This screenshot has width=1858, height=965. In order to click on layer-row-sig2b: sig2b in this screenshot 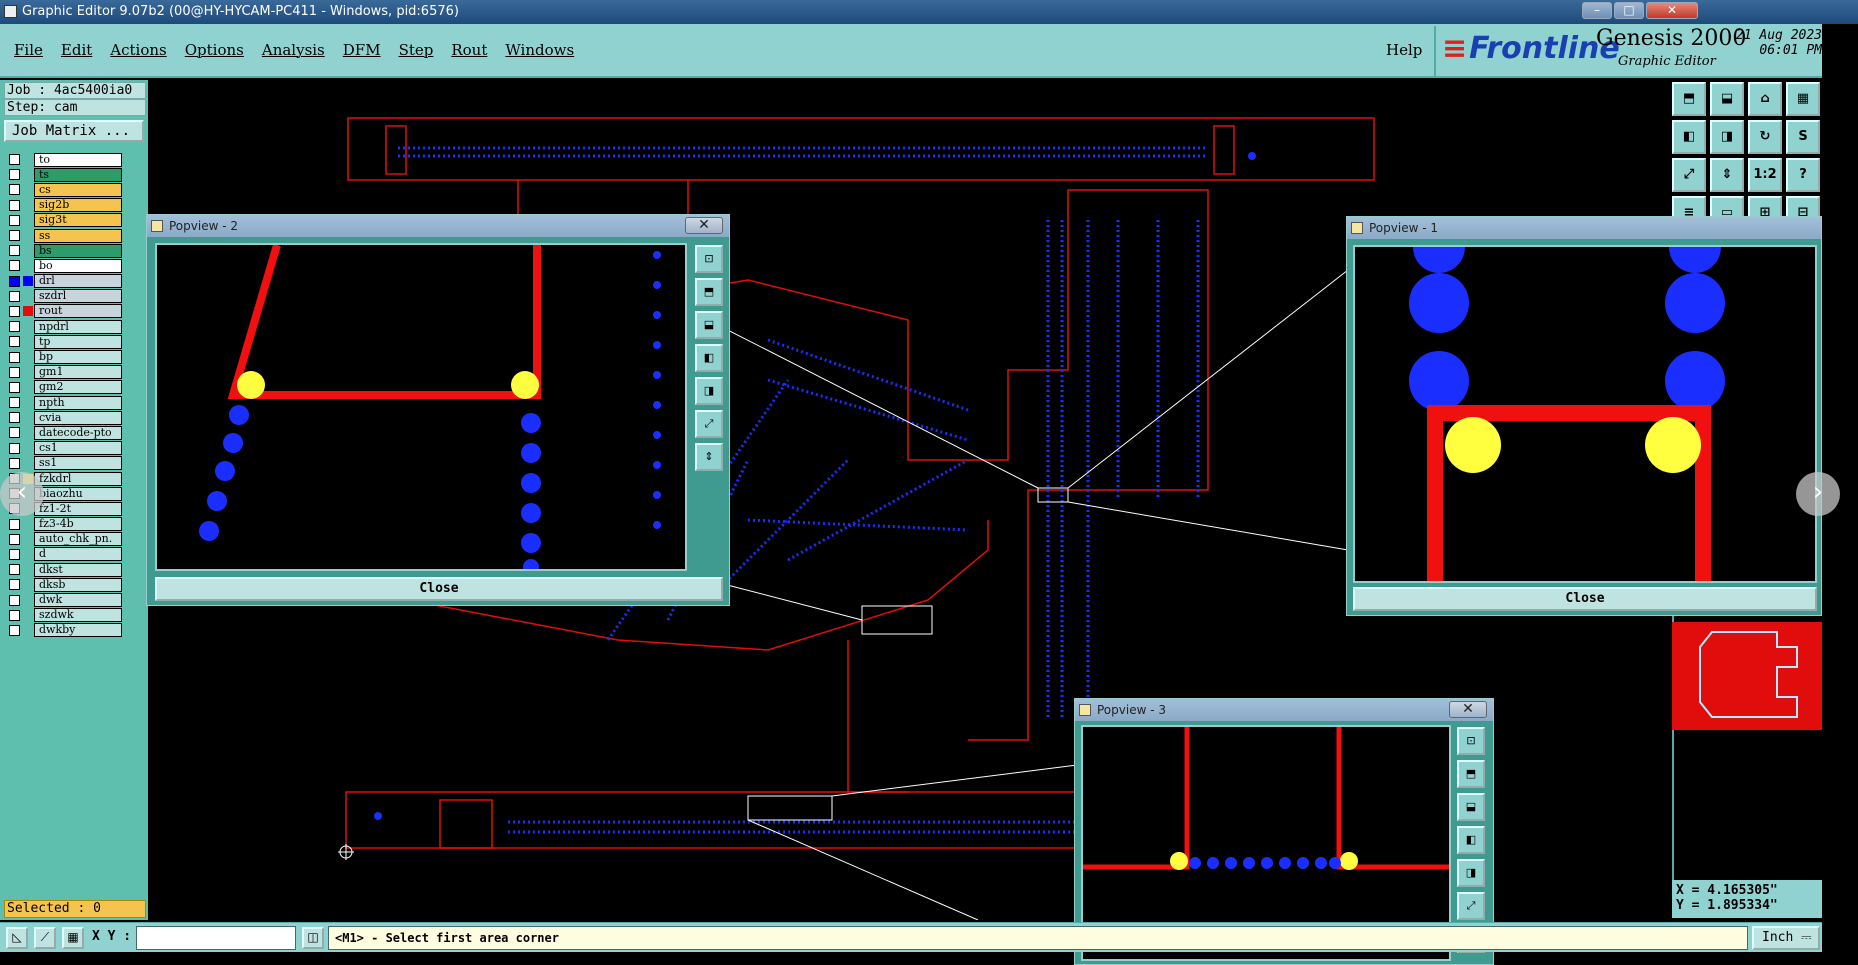, I will do `click(63, 205)`.